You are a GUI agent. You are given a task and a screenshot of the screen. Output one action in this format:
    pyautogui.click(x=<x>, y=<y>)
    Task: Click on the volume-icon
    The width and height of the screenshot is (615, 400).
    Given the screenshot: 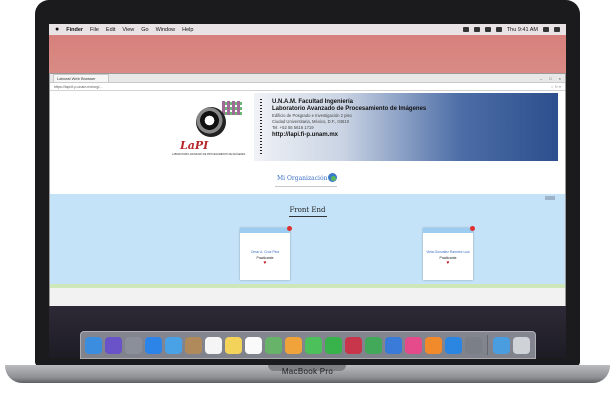 What is the action you would take?
    pyautogui.click(x=476, y=29)
    